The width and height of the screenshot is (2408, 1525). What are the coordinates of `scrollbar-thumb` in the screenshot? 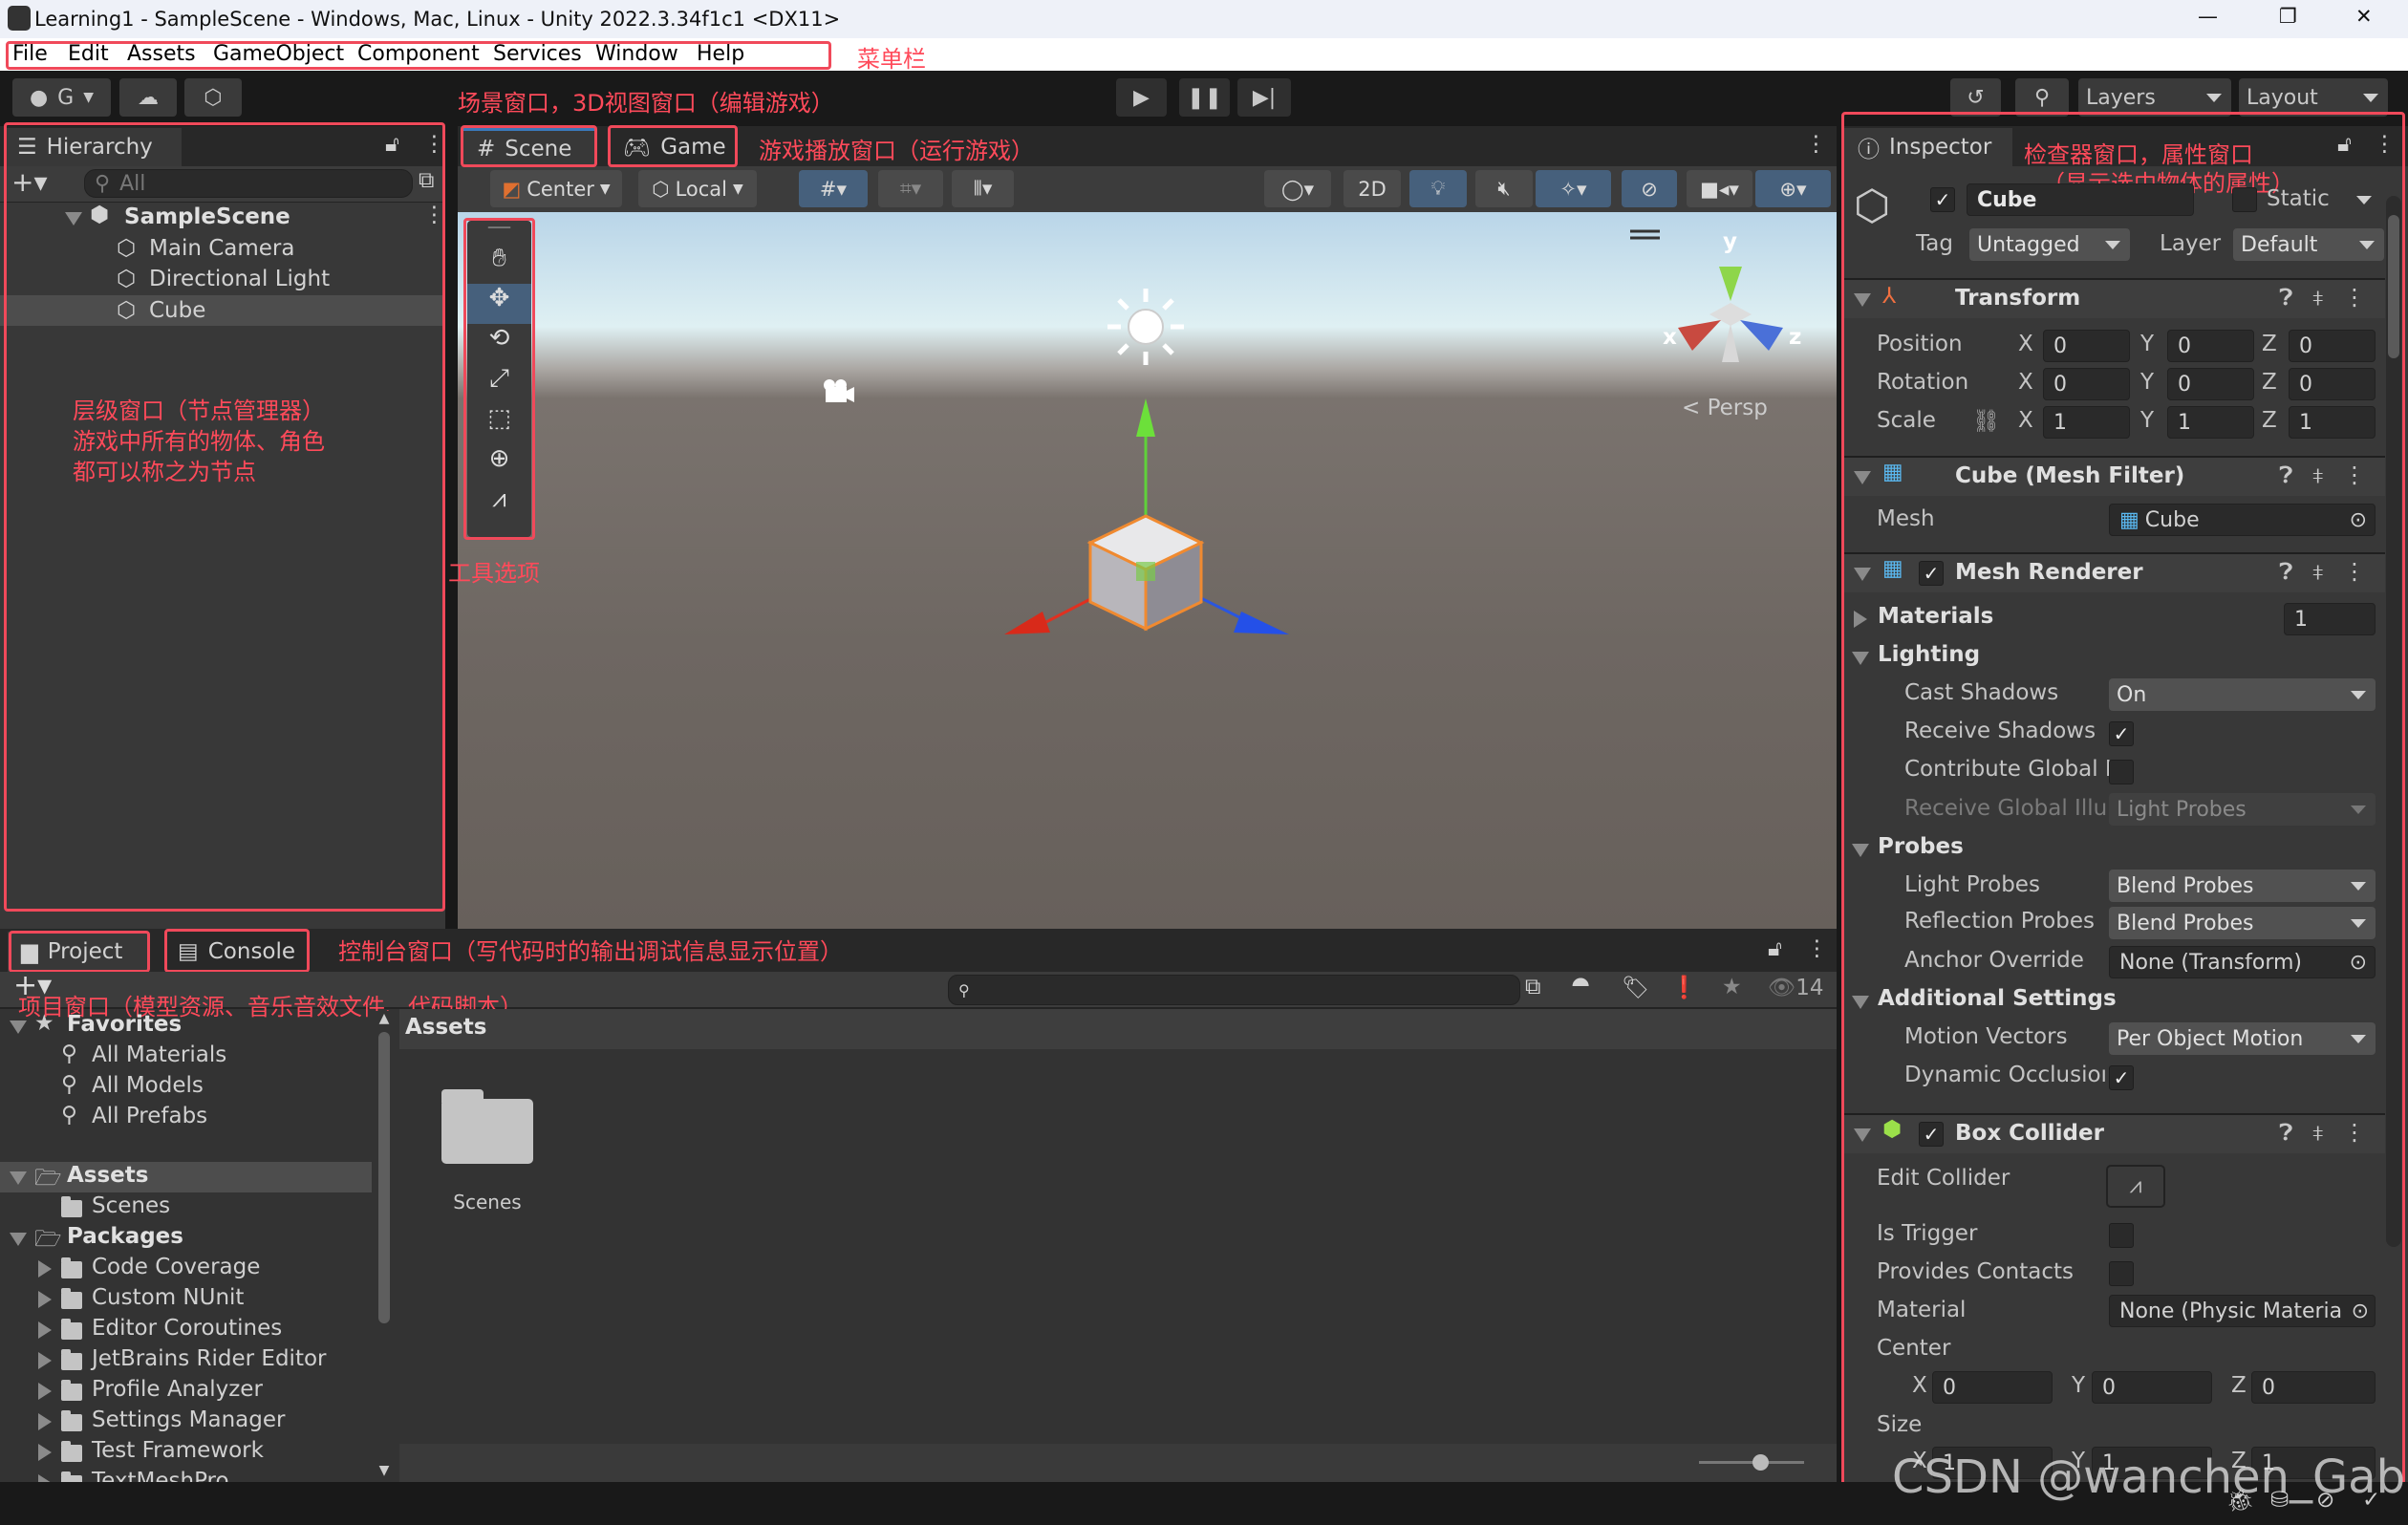 It's located at (384, 1177).